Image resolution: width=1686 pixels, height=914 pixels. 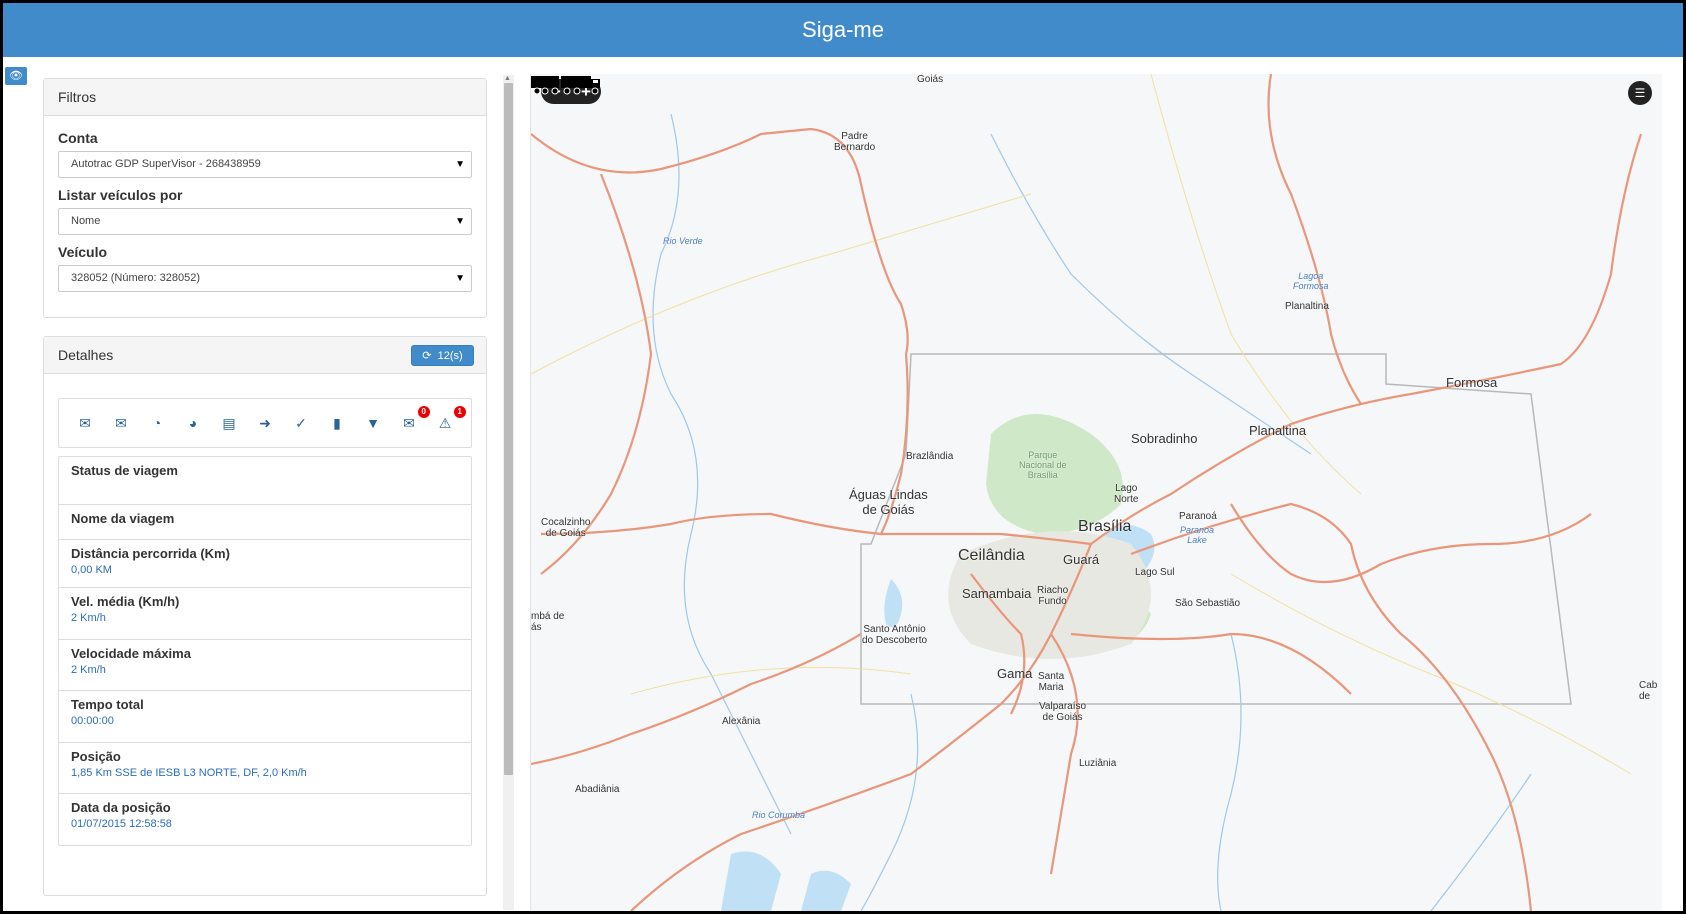 What do you see at coordinates (265, 278) in the screenshot?
I see `vehicle-select: 328052 (Número: 328052) ▼` at bounding box center [265, 278].